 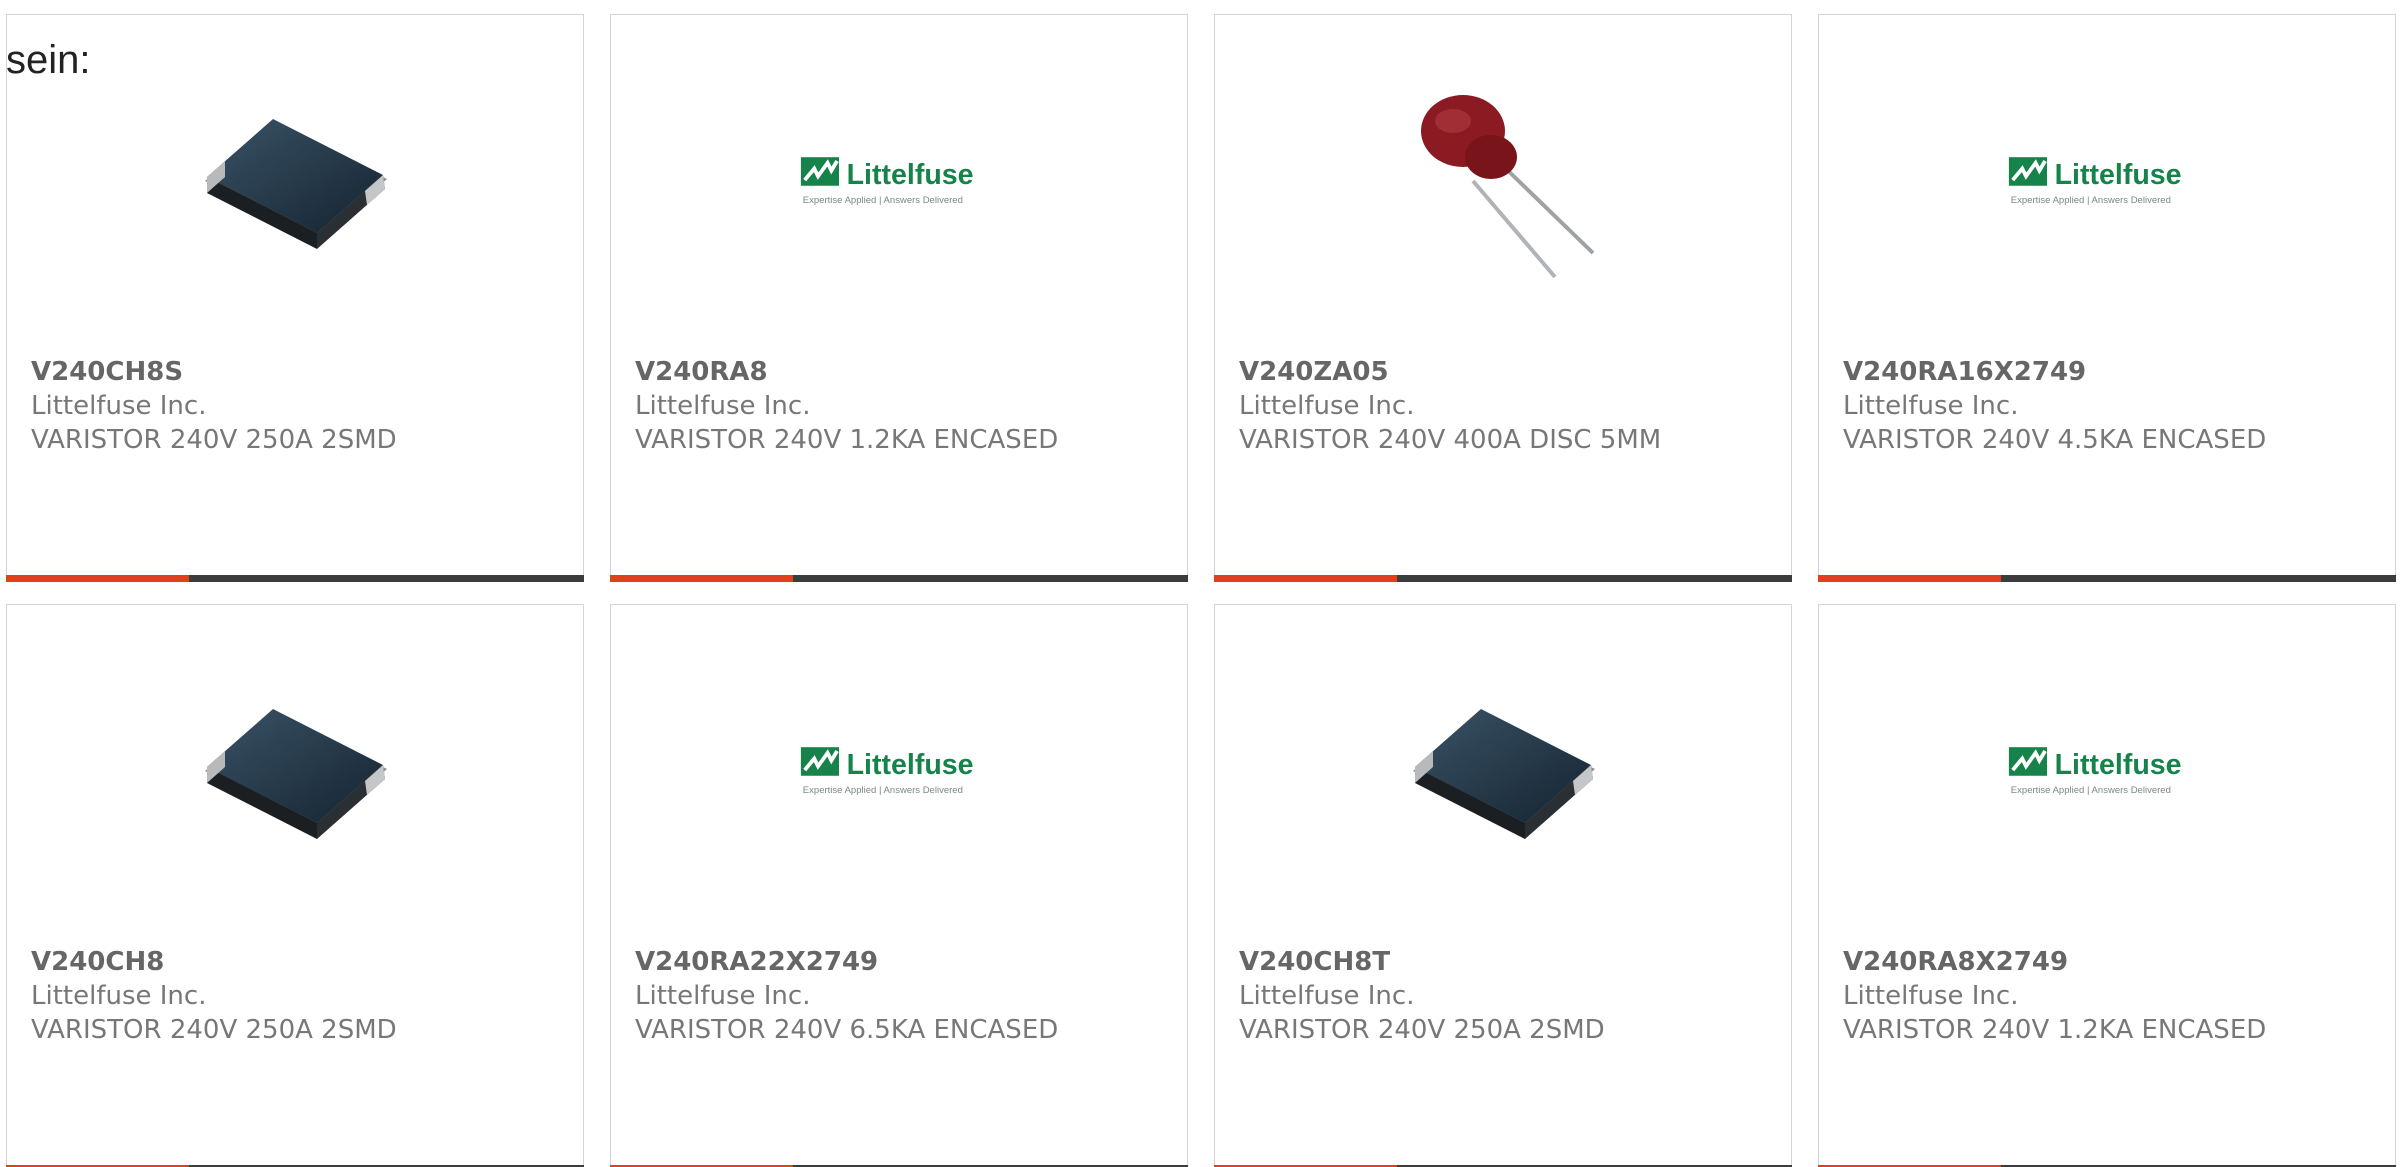 What do you see at coordinates (1450, 440) in the screenshot?
I see `product-description: VARISTOR 240V 400A DISC 5MM` at bounding box center [1450, 440].